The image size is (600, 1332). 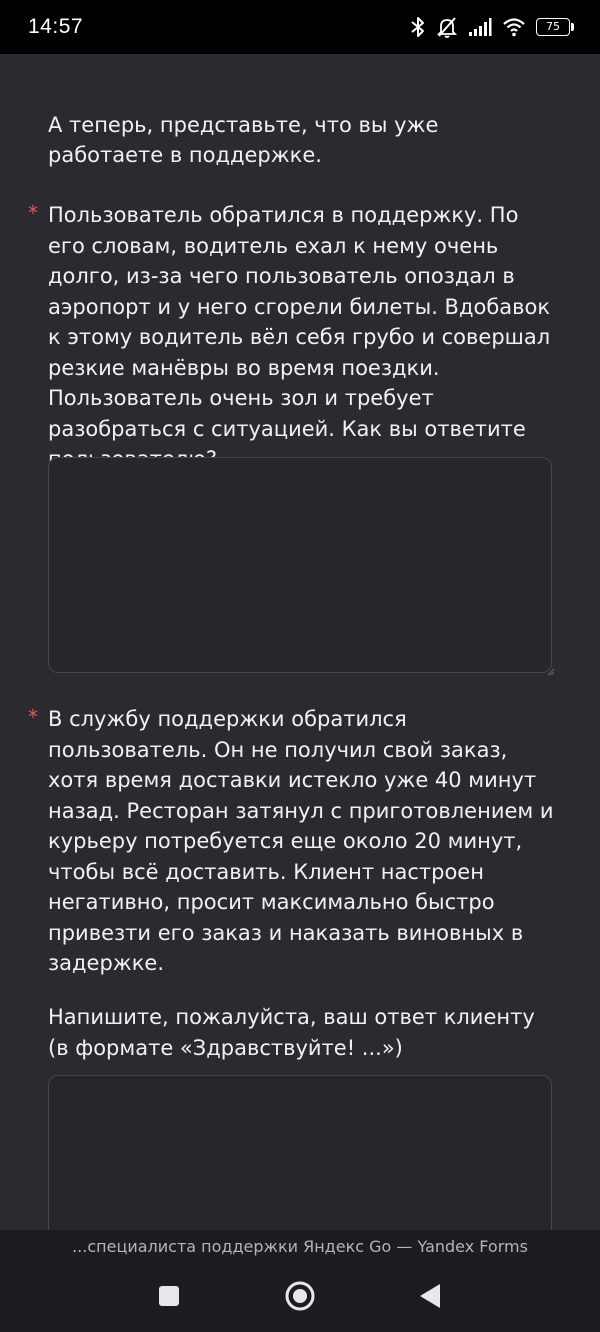 I want to click on status-icons: 75, so click(x=492, y=27).